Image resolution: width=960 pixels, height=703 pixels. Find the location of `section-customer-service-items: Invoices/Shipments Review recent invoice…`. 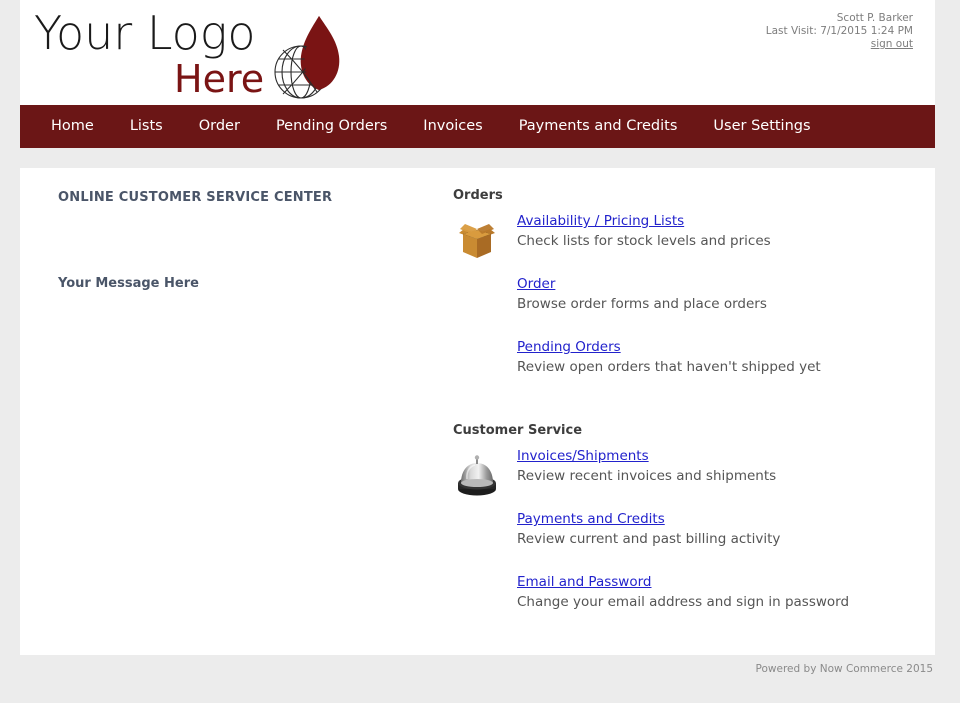

section-customer-service-items: Invoices/Shipments Review recent invoice… is located at coordinates (715, 530).